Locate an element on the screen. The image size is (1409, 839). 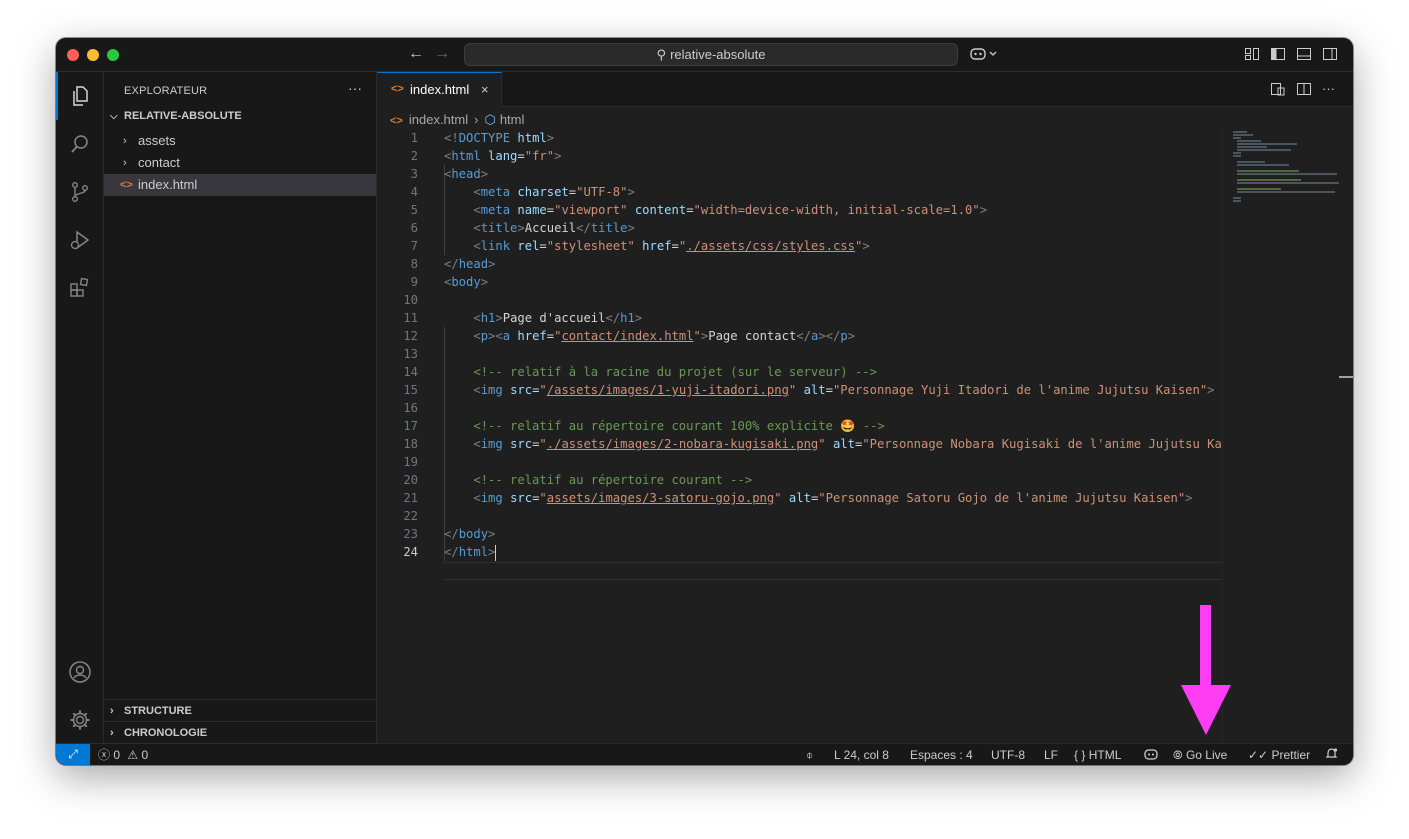
back-arrow-icon: ← is located at coordinates (416, 54).